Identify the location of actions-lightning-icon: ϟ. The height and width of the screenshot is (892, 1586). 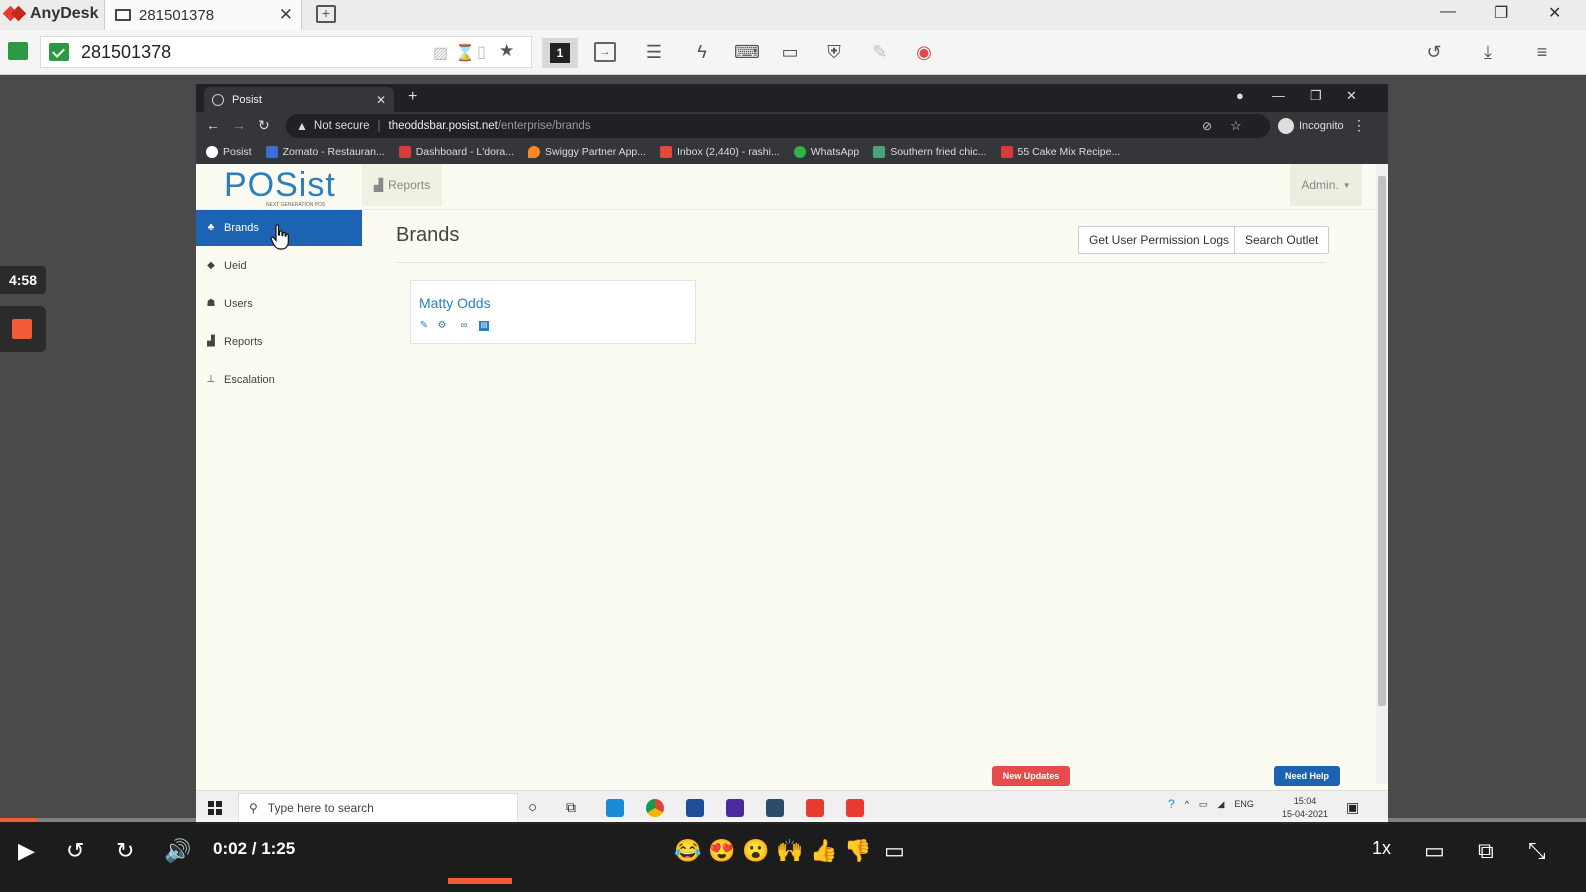
(702, 52).